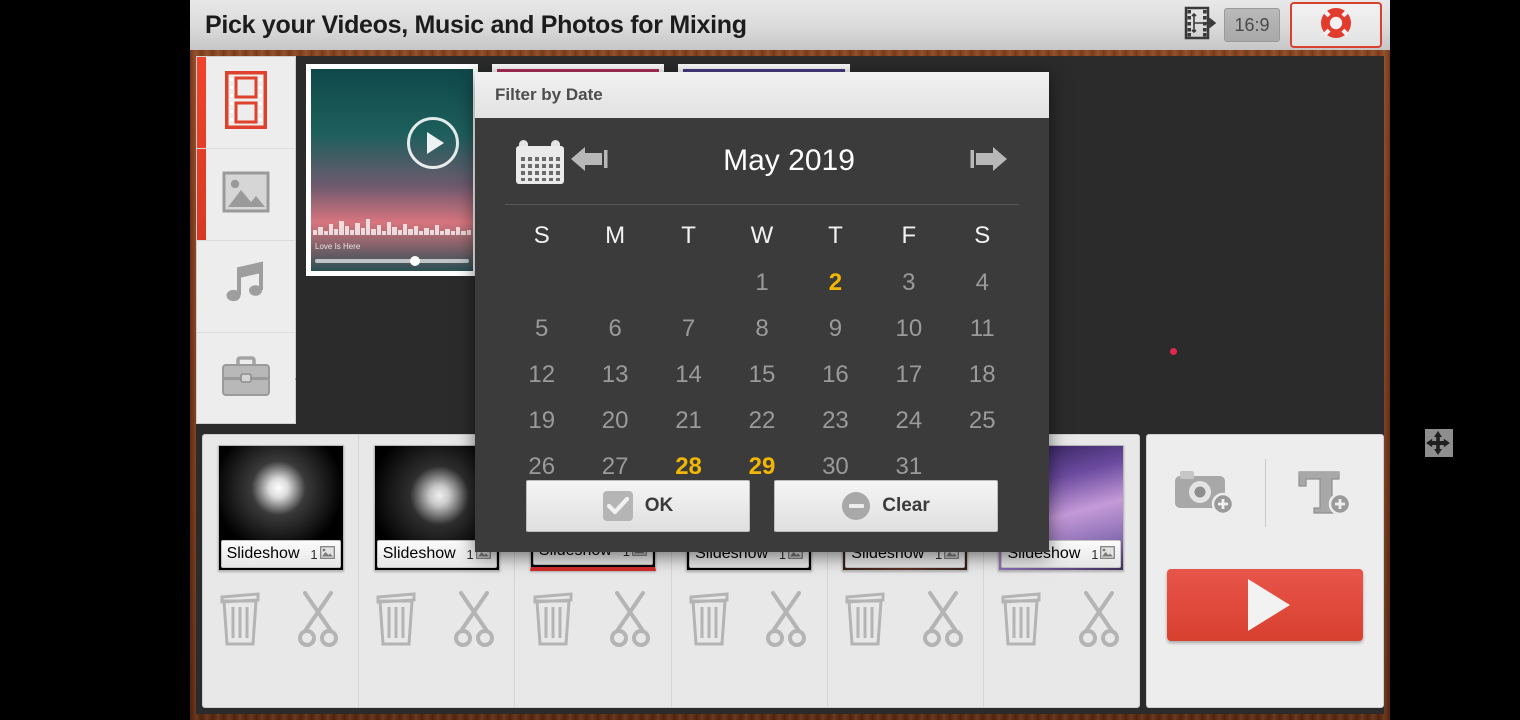 This screenshot has height=720, width=1520. What do you see at coordinates (789, 160) in the screenshot?
I see `calendar-month-label: May 2019` at bounding box center [789, 160].